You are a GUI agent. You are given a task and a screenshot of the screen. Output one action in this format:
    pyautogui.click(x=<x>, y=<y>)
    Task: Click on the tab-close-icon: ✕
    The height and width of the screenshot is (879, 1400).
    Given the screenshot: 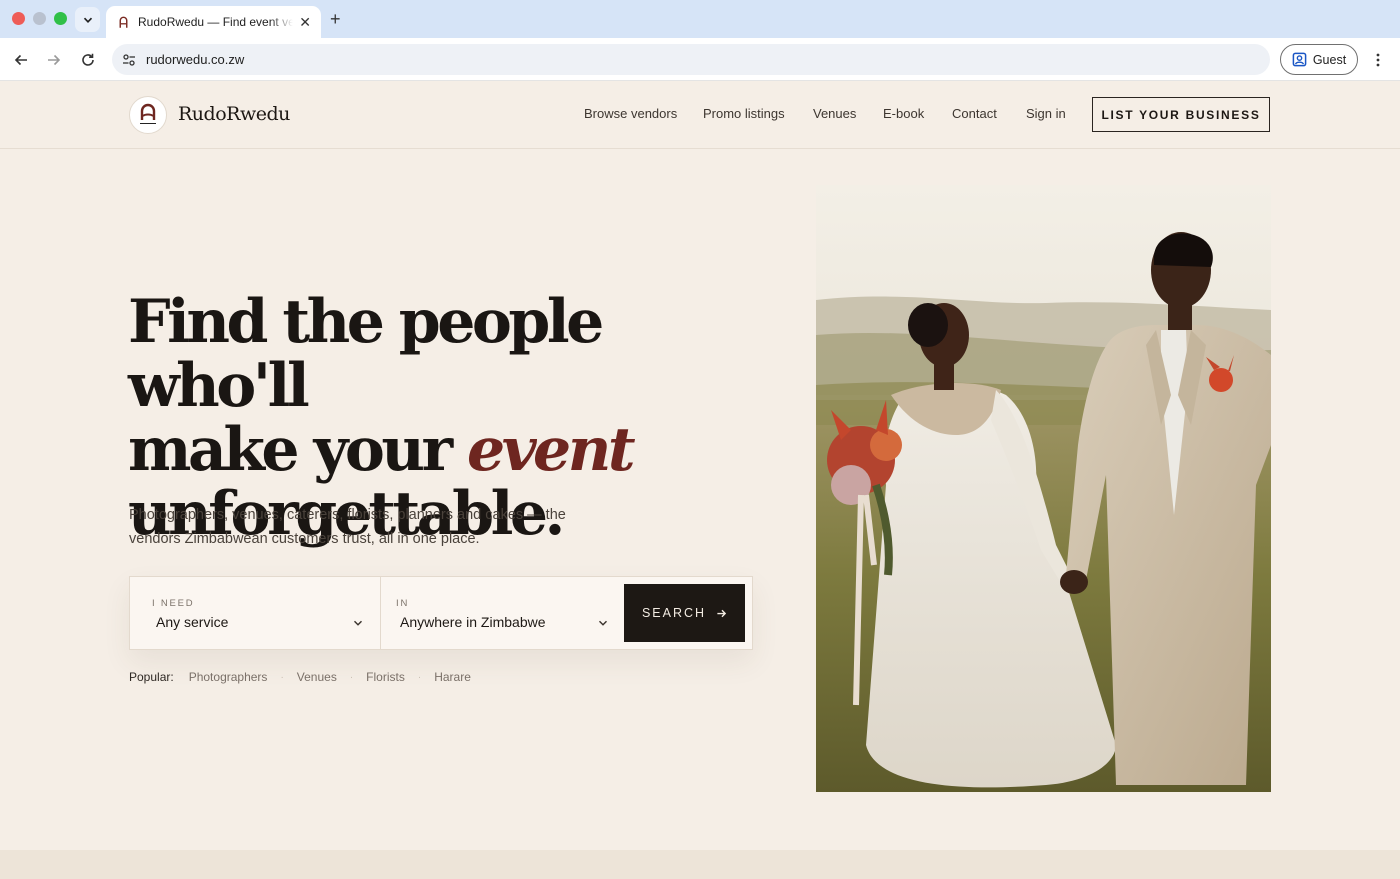 What is the action you would take?
    pyautogui.click(x=305, y=22)
    